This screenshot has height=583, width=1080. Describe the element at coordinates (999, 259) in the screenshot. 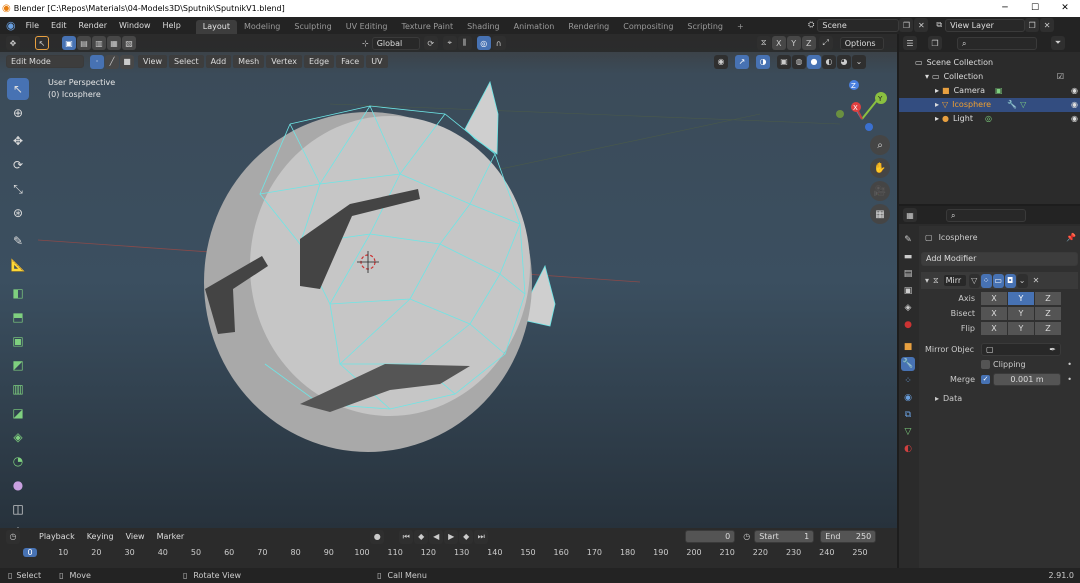

I see `add-modifier-dropdown: Add Modifier` at that location.